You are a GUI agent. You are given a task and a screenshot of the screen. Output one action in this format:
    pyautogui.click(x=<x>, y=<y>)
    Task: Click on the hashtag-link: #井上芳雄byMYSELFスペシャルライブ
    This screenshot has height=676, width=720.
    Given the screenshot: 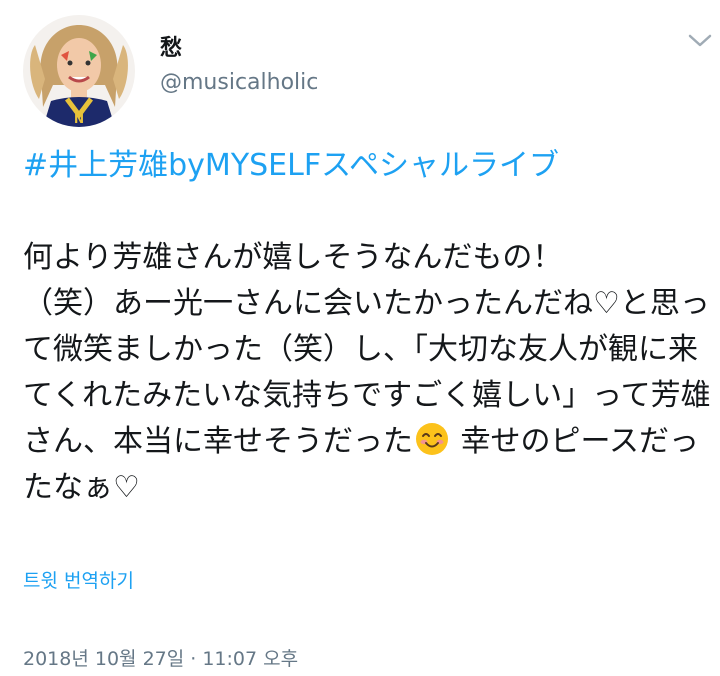 What is the action you would take?
    pyautogui.click(x=368, y=166)
    